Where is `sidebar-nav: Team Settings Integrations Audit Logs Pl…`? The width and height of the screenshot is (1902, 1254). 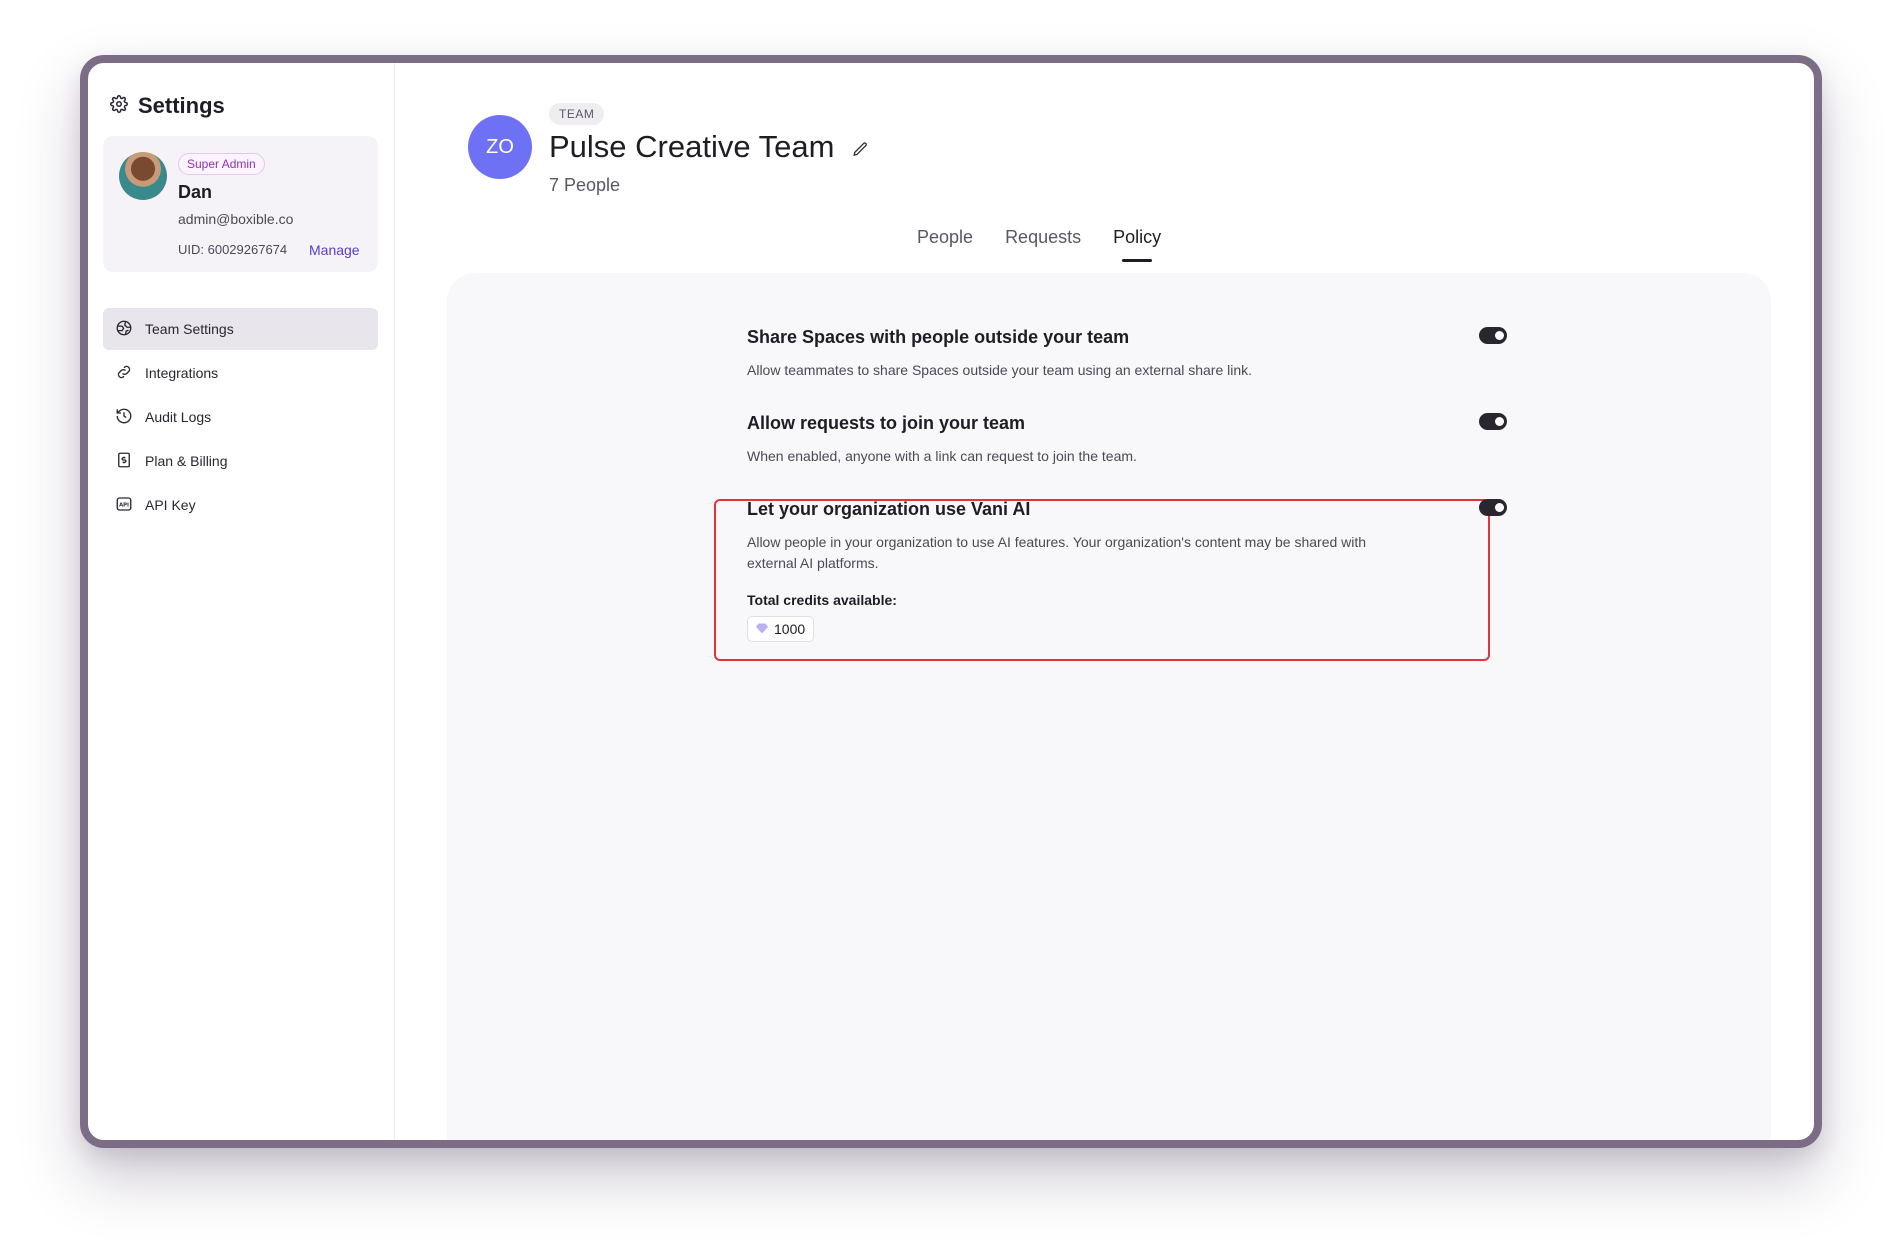
sidebar-nav: Team Settings Integrations Audit Logs Pl… is located at coordinates (240, 418).